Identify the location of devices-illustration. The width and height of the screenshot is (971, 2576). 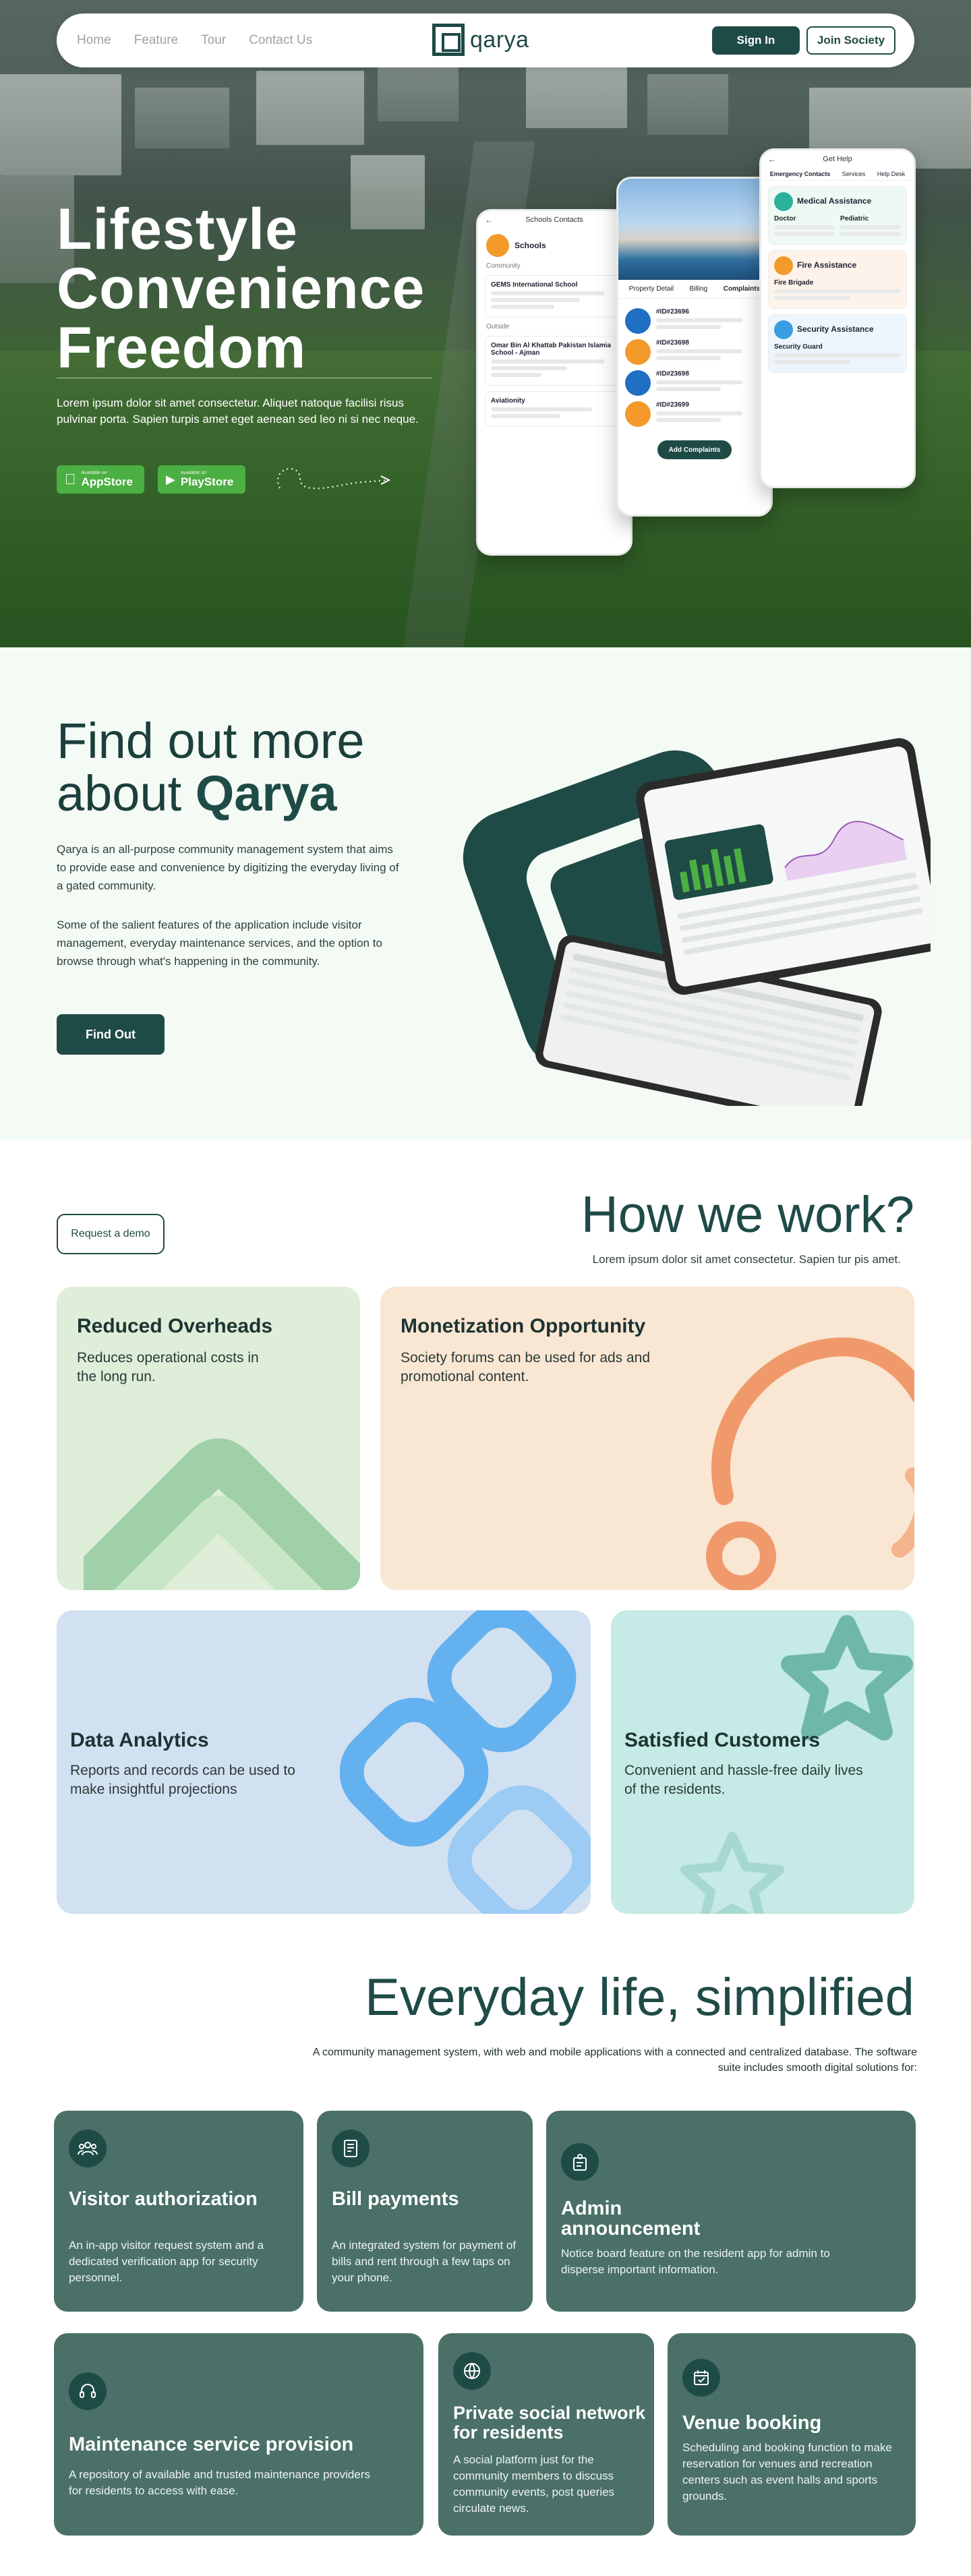
(697, 922).